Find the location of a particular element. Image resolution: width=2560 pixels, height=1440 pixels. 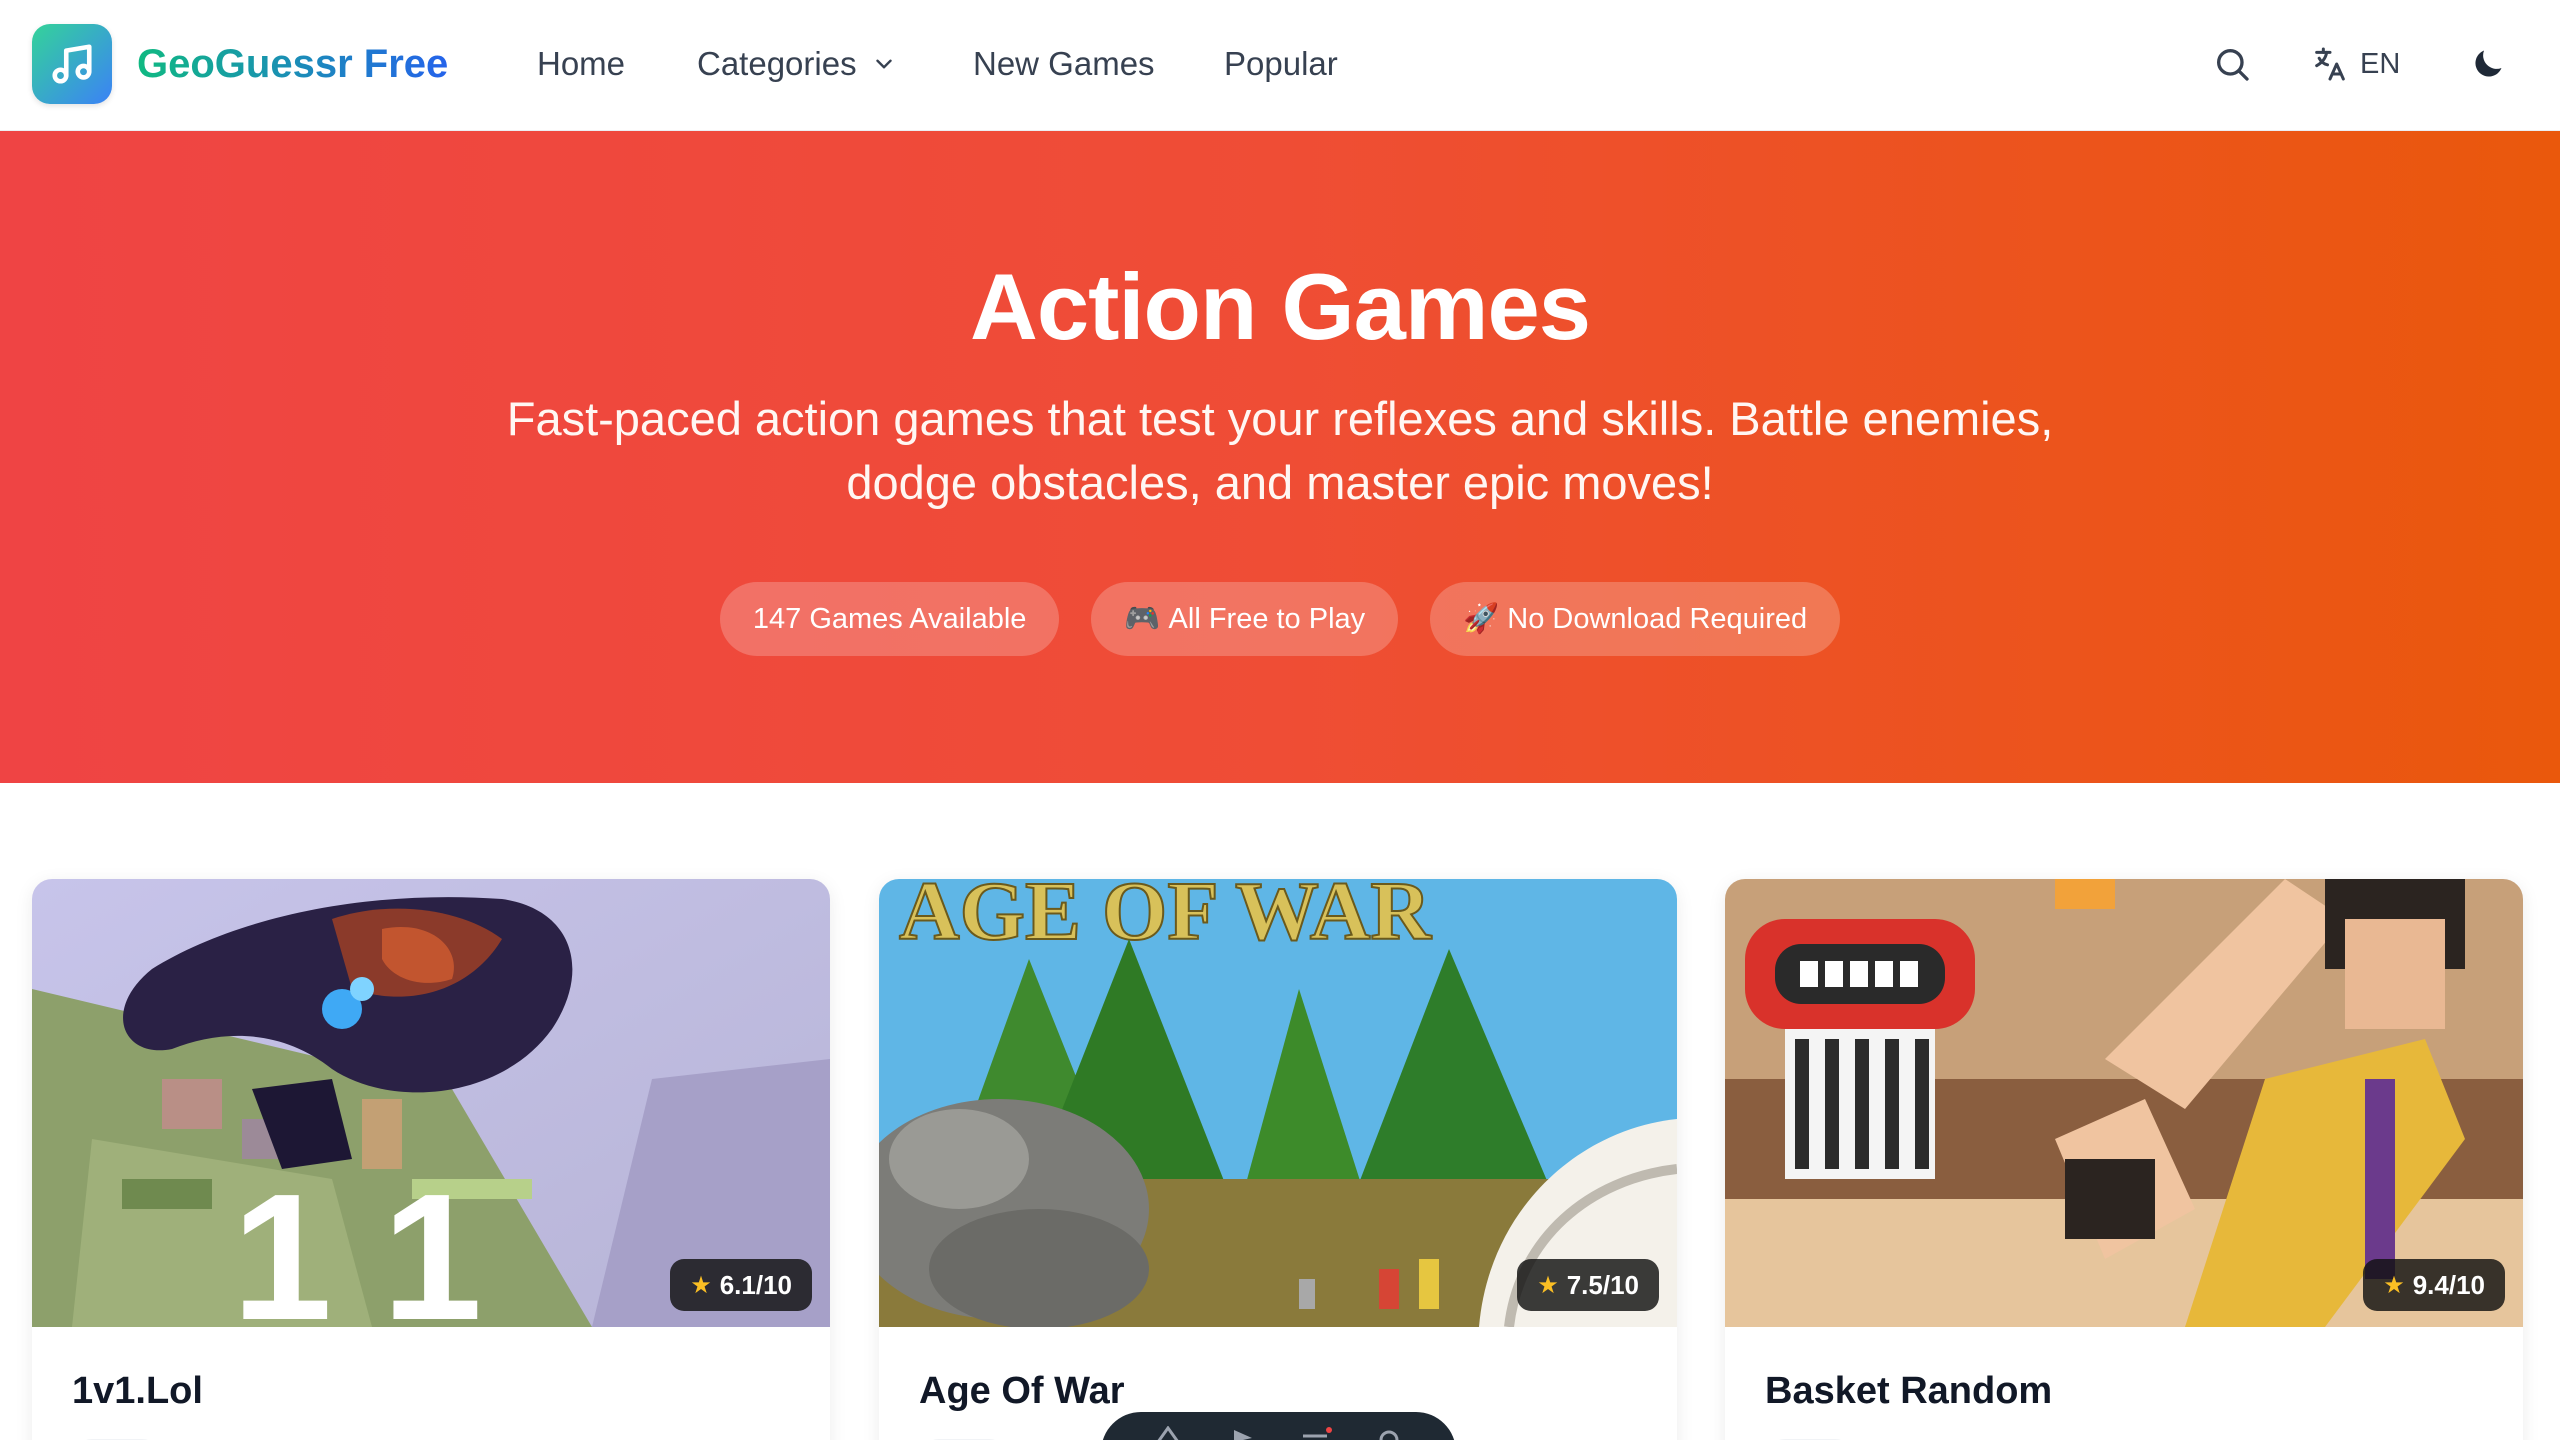

game-card: ★ 9.4/10 Basket Random is located at coordinates (2124, 1159).